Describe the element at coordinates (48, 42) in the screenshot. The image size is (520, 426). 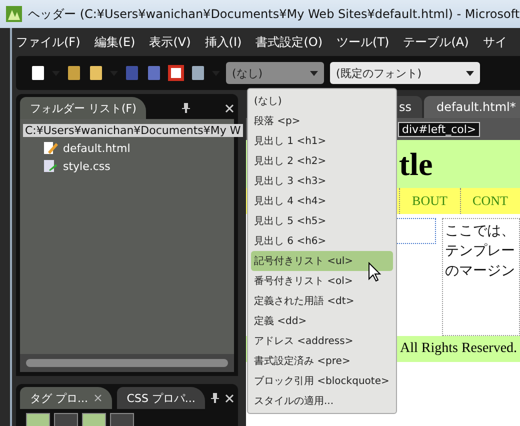
I see `menu-item: ファイル(F)` at that location.